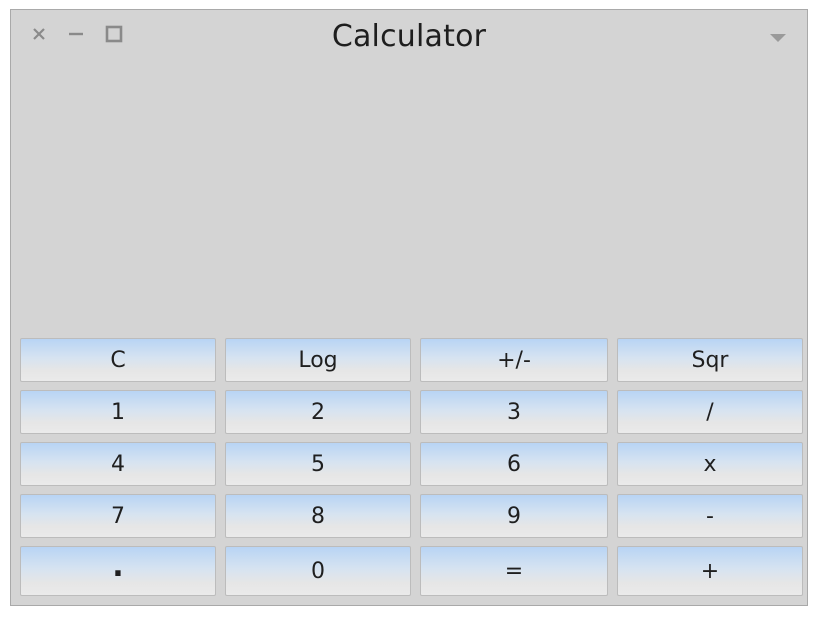  I want to click on titlebar: Calculator, so click(409, 36).